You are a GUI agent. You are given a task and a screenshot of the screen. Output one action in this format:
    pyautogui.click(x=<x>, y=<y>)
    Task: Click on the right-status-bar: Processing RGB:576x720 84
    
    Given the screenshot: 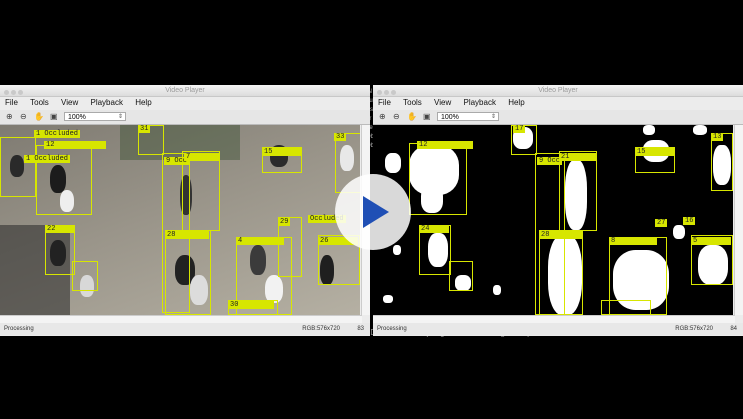 What is the action you would take?
    pyautogui.click(x=558, y=329)
    